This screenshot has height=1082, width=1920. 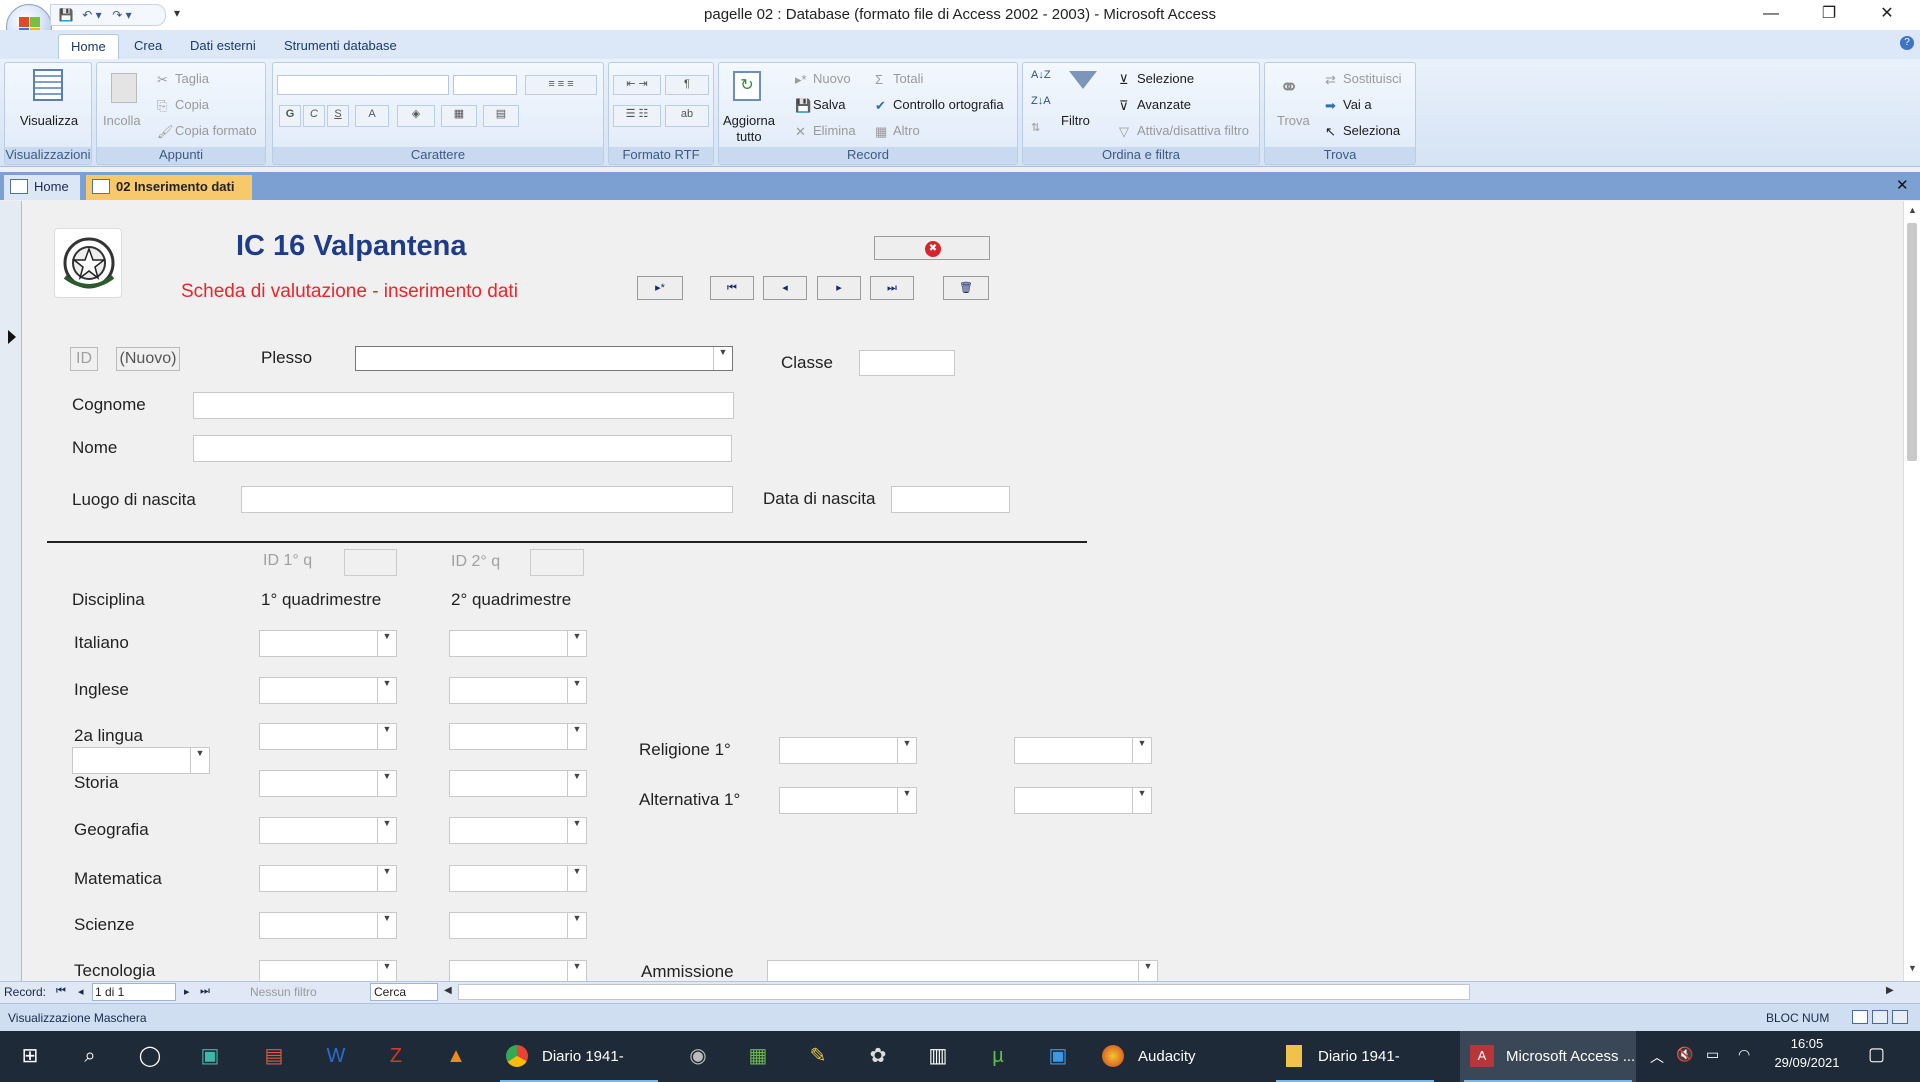 I want to click on alternativa-combo-q2: ▼, so click(x=1083, y=800).